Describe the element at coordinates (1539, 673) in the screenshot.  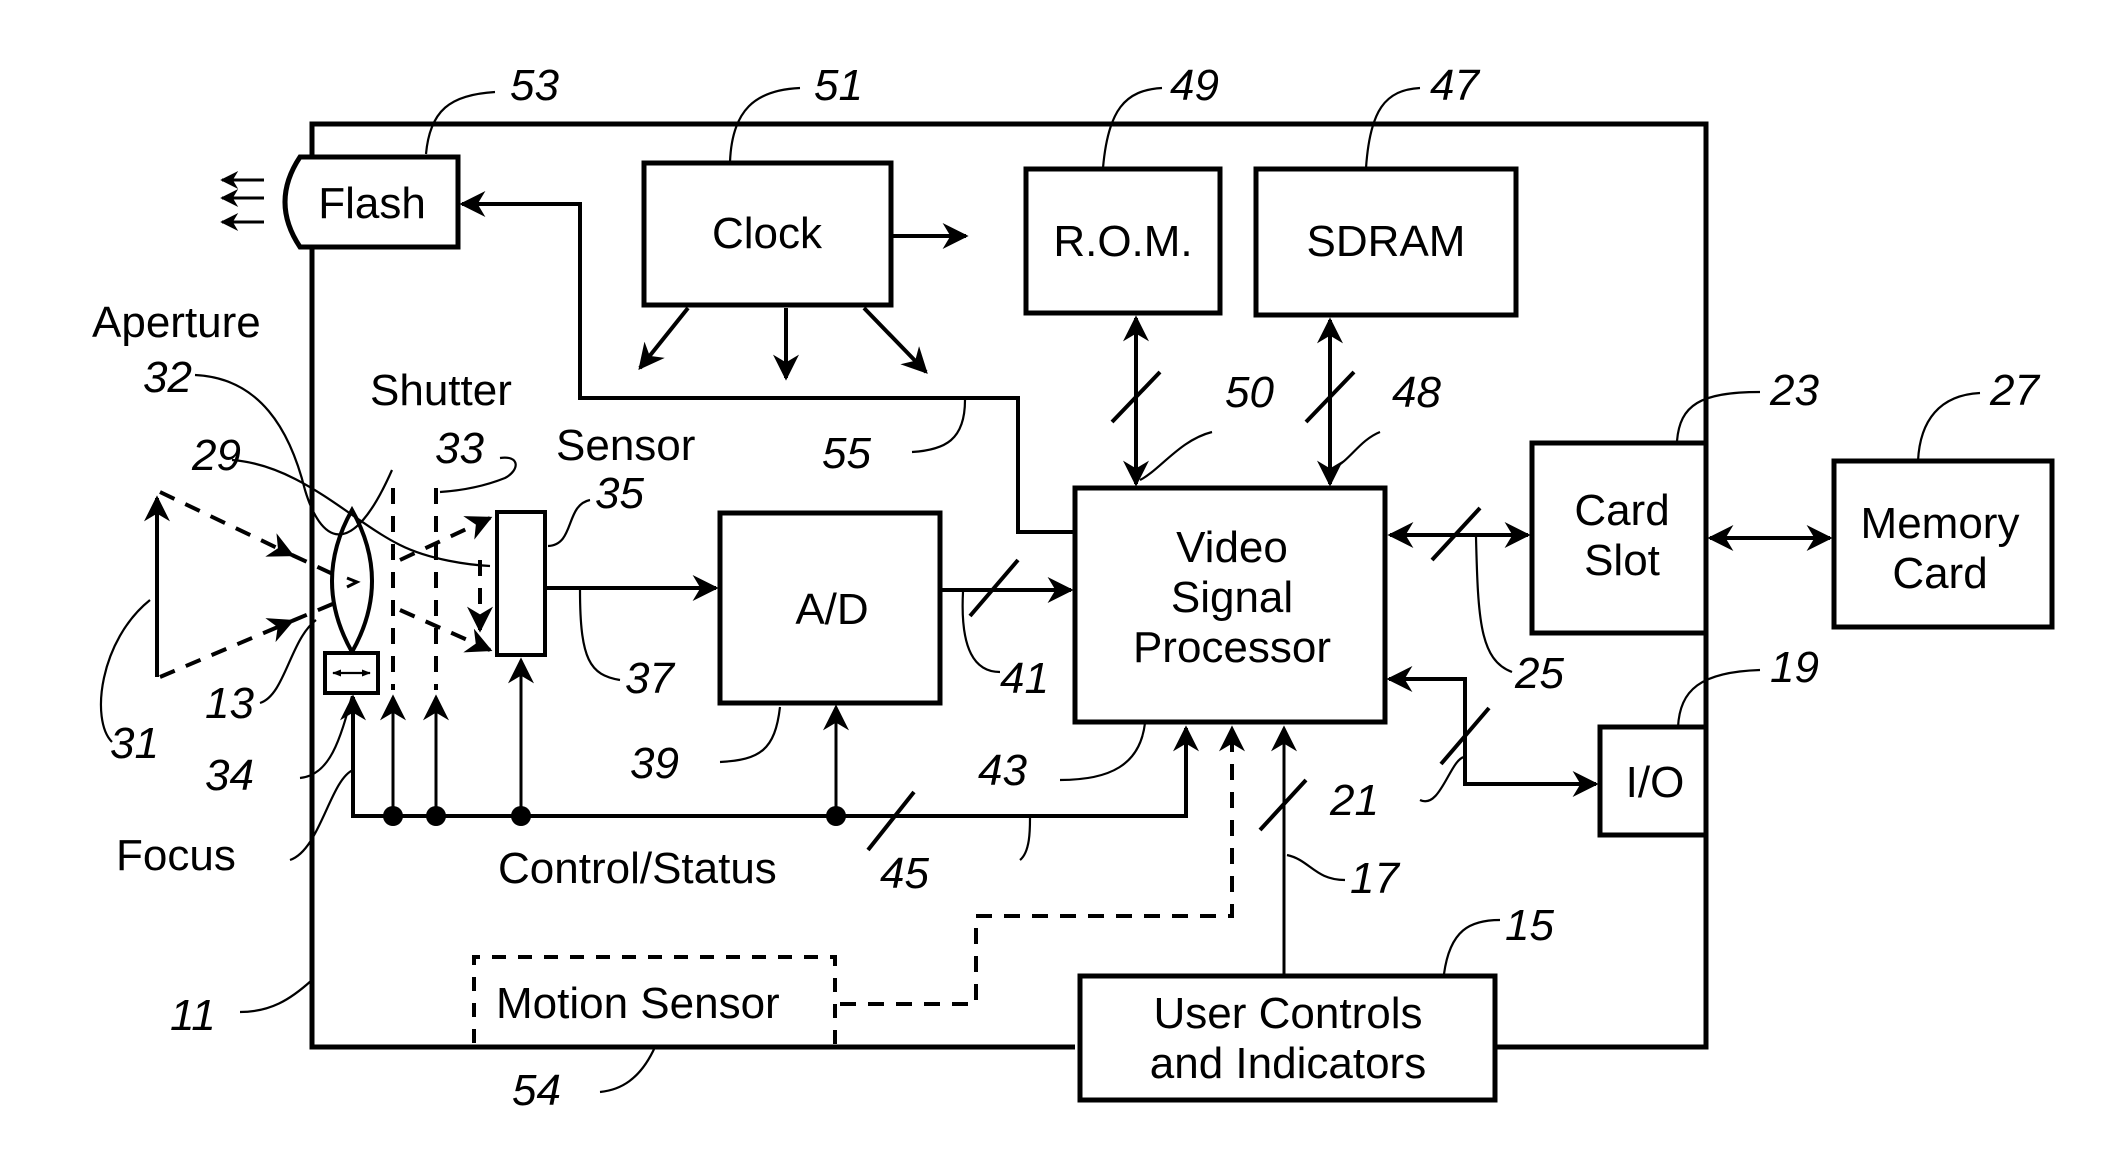
I see `ref-25: 25` at that location.